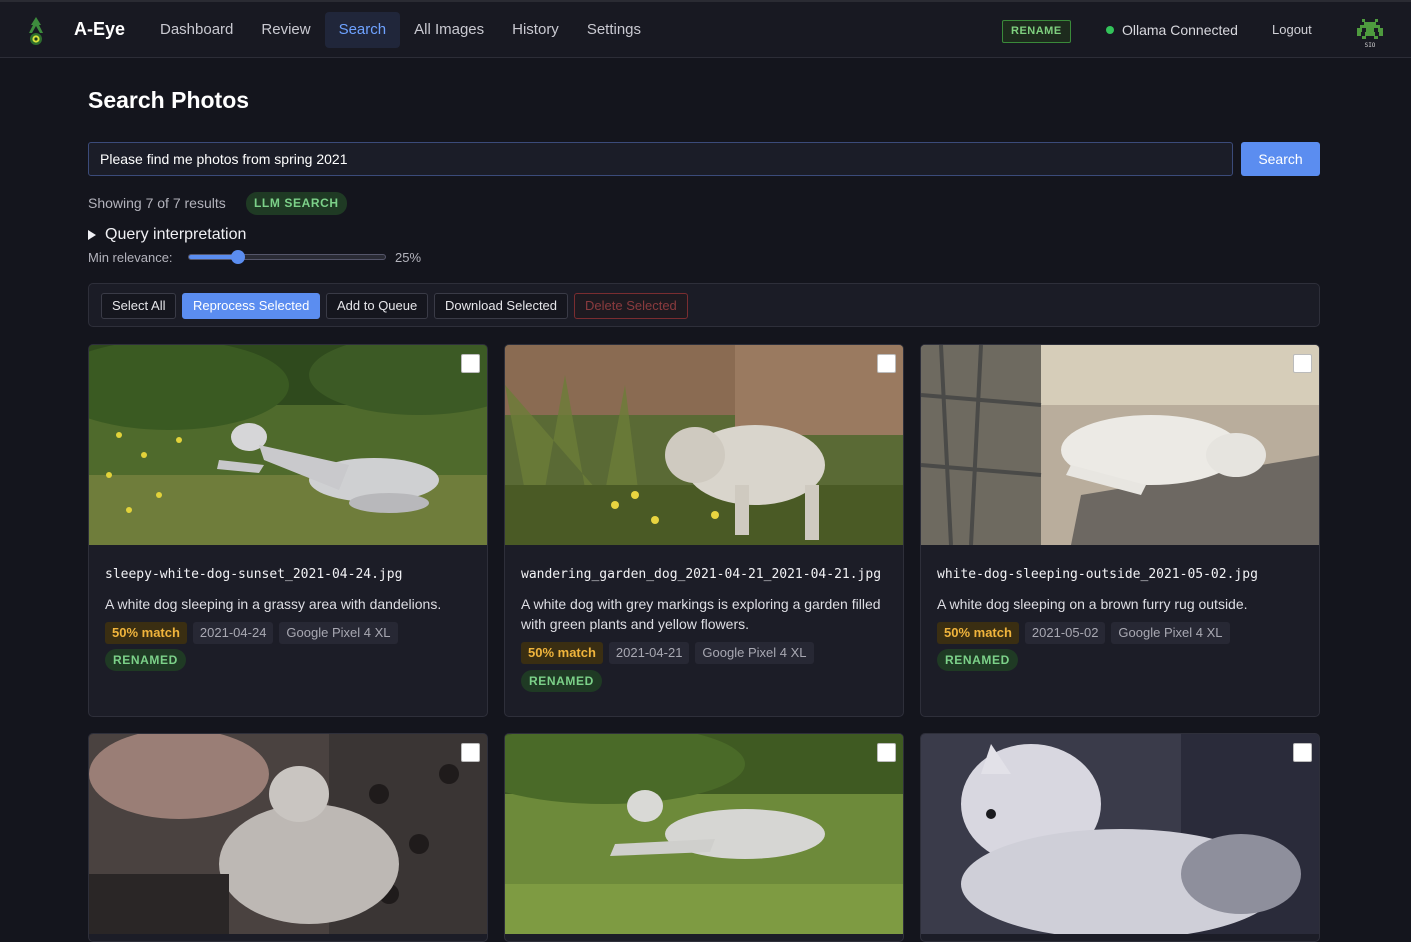 This screenshot has width=1411, height=942. What do you see at coordinates (285, 30) in the screenshot?
I see `nav-review: Review` at bounding box center [285, 30].